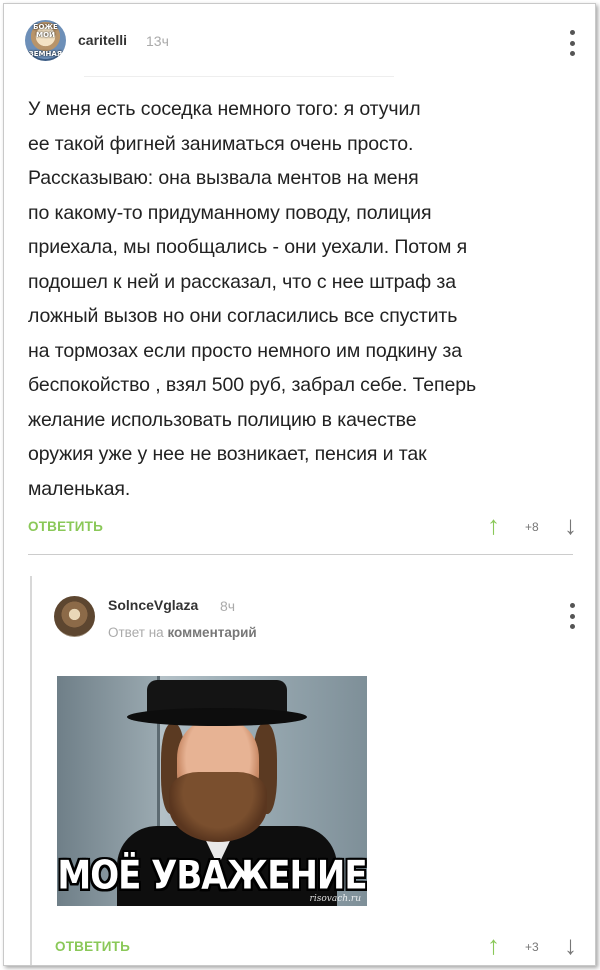 The height and width of the screenshot is (970, 600). I want to click on parent-comment-link: комментарий, so click(211, 632).